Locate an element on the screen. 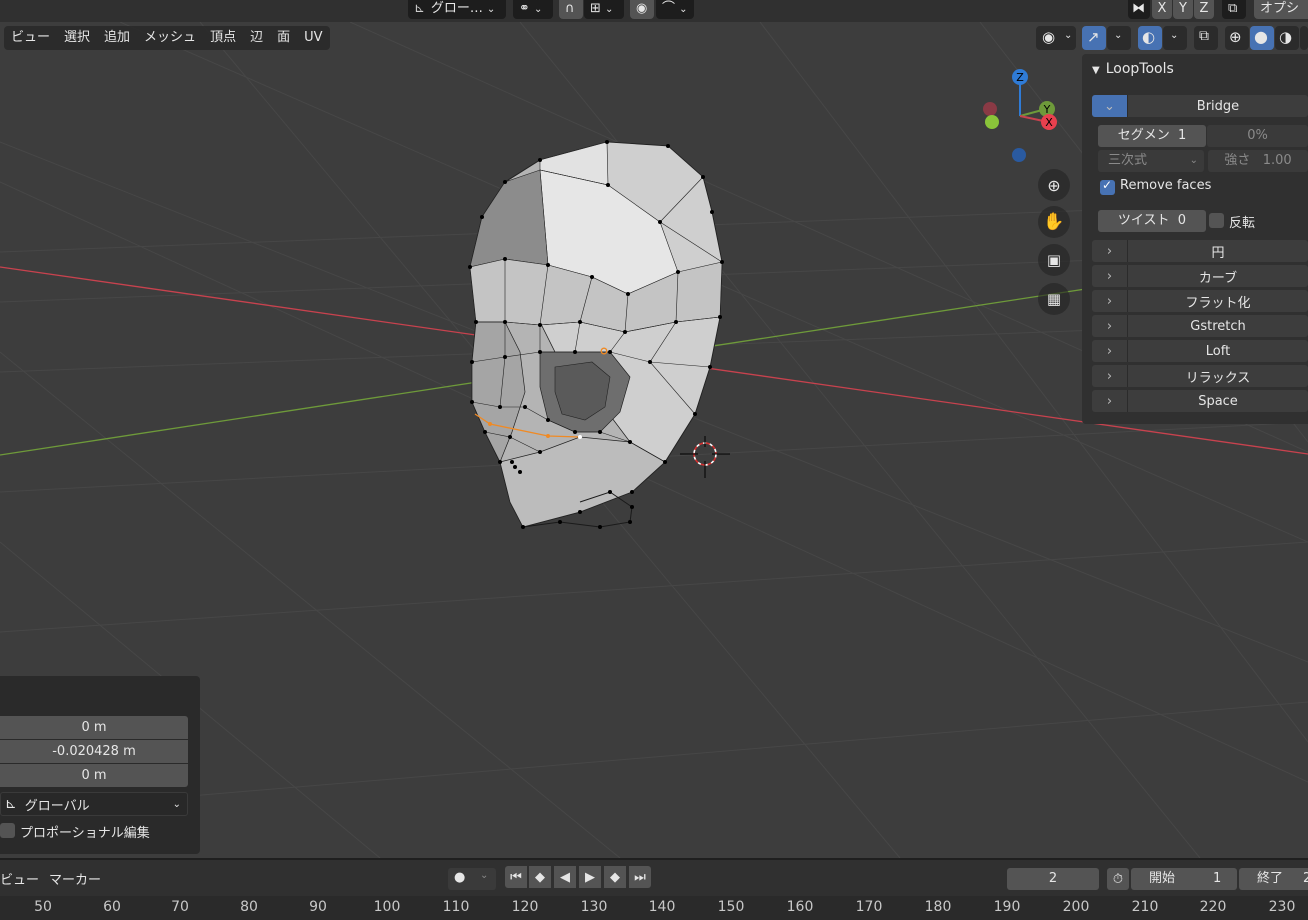 The width and height of the screenshot is (1308, 920). menu-uv: UV is located at coordinates (313, 38).